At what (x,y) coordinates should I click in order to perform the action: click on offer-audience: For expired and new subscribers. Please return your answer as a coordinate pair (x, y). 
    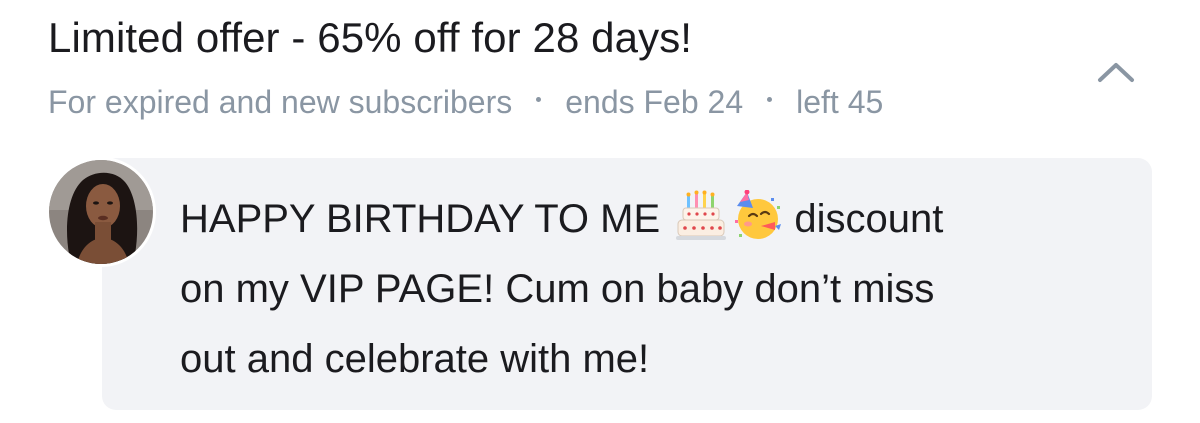
    Looking at the image, I should click on (280, 102).